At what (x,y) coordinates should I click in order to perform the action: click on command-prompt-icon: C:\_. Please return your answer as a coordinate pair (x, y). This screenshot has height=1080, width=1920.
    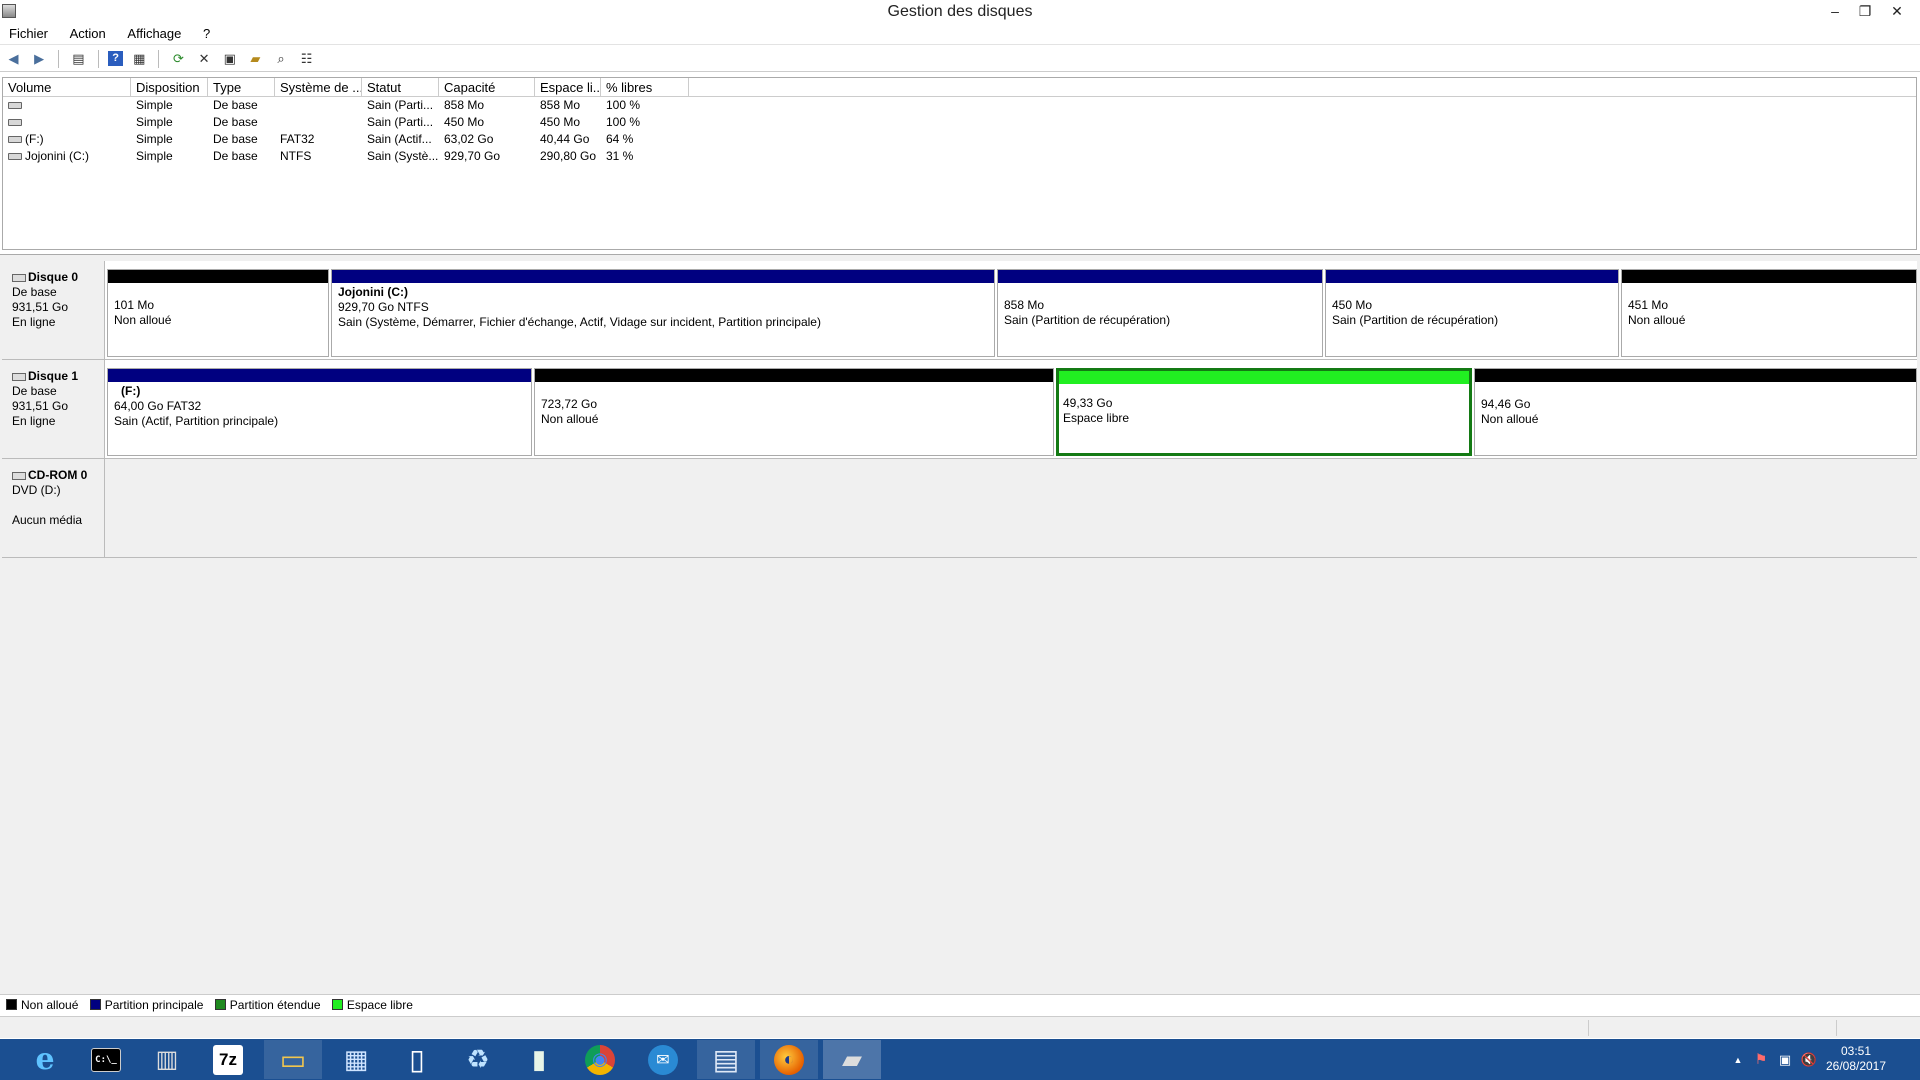
    Looking at the image, I should click on (106, 1059).